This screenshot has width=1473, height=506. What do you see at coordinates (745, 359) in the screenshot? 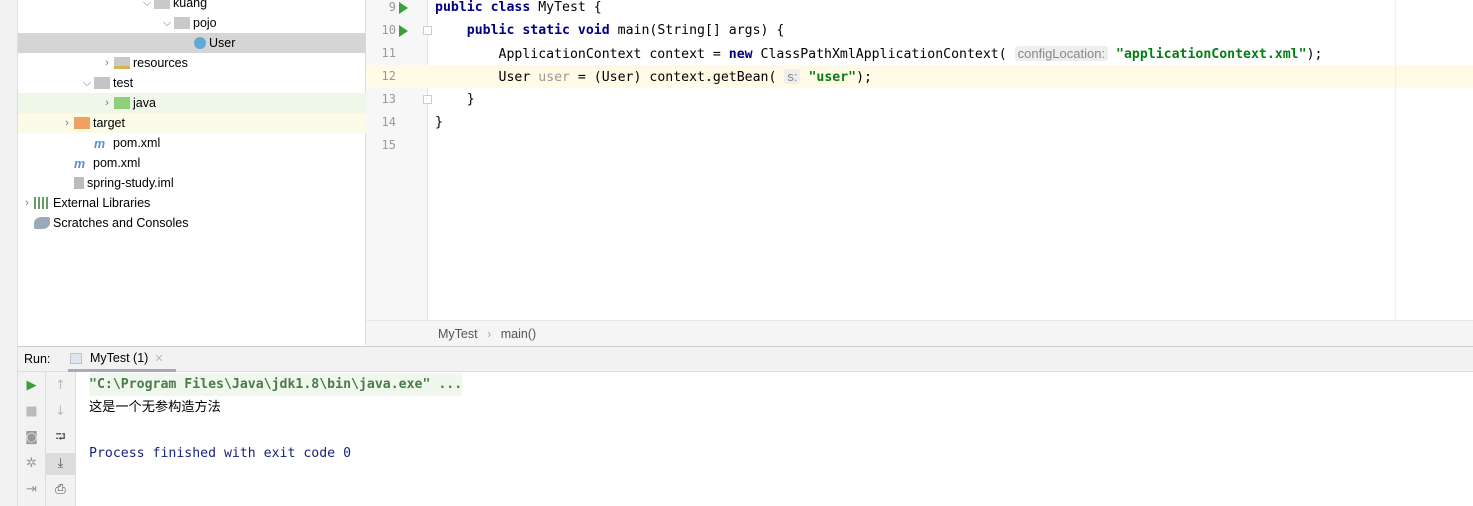
I see `run-panel-header: Run: MyTest (1) ✕` at bounding box center [745, 359].